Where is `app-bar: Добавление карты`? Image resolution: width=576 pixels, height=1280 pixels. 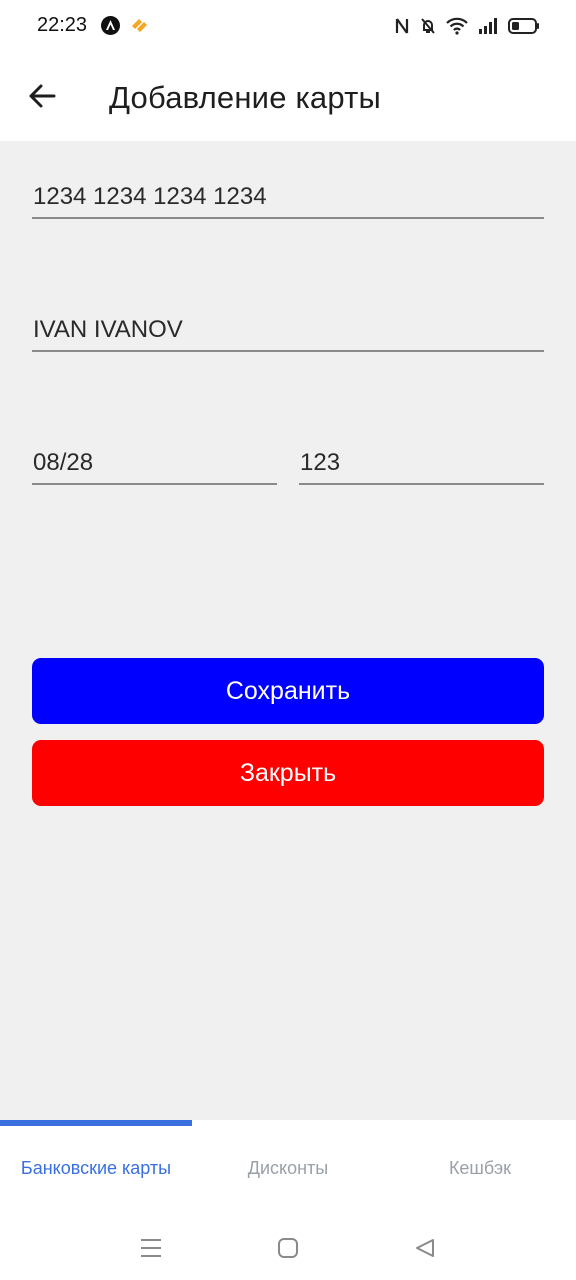 app-bar: Добавление карты is located at coordinates (288, 96).